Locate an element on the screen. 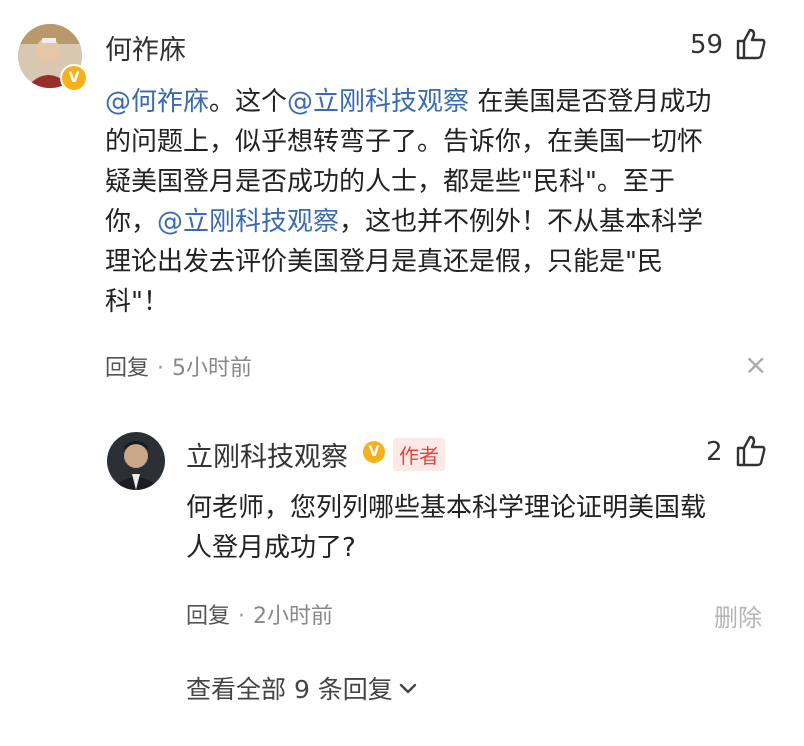 This screenshot has height=746, width=804. reply-line-2: 人登月成功了? is located at coordinates (271, 548).